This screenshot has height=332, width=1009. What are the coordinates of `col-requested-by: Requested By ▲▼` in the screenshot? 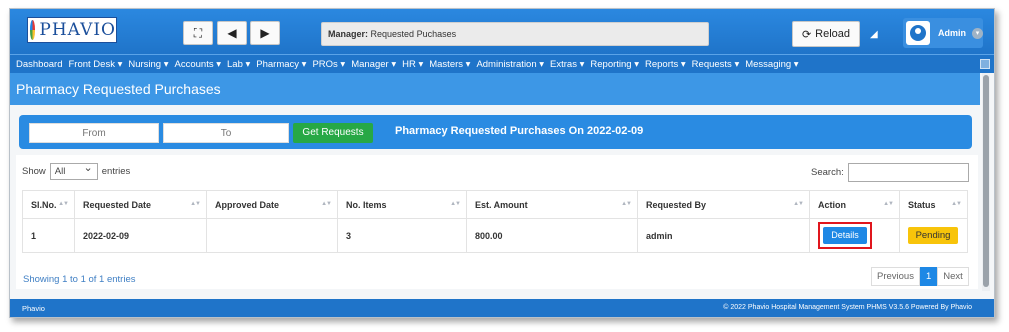 It's located at (723, 204).